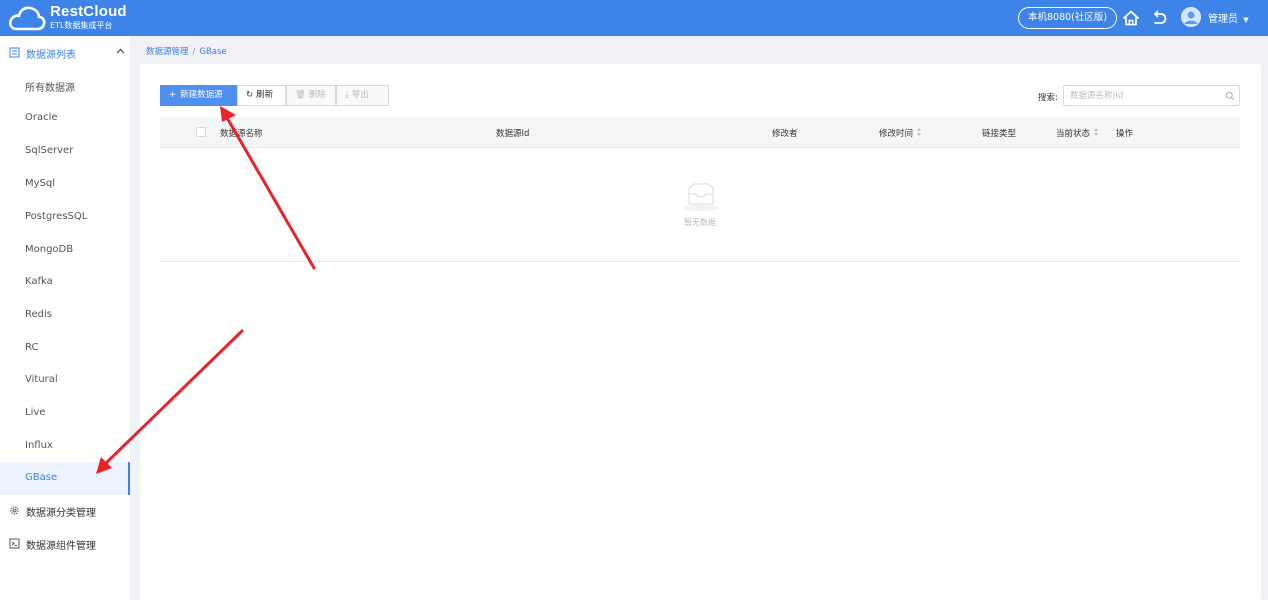 The width and height of the screenshot is (1268, 600). What do you see at coordinates (1048, 98) in the screenshot?
I see `search-label: 搜索:` at bounding box center [1048, 98].